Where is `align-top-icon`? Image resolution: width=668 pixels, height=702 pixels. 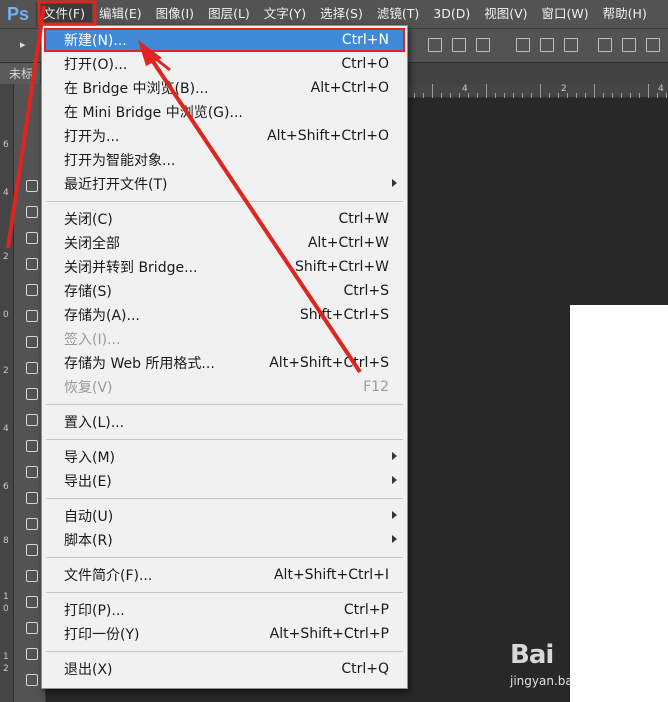
align-top-icon is located at coordinates (435, 45).